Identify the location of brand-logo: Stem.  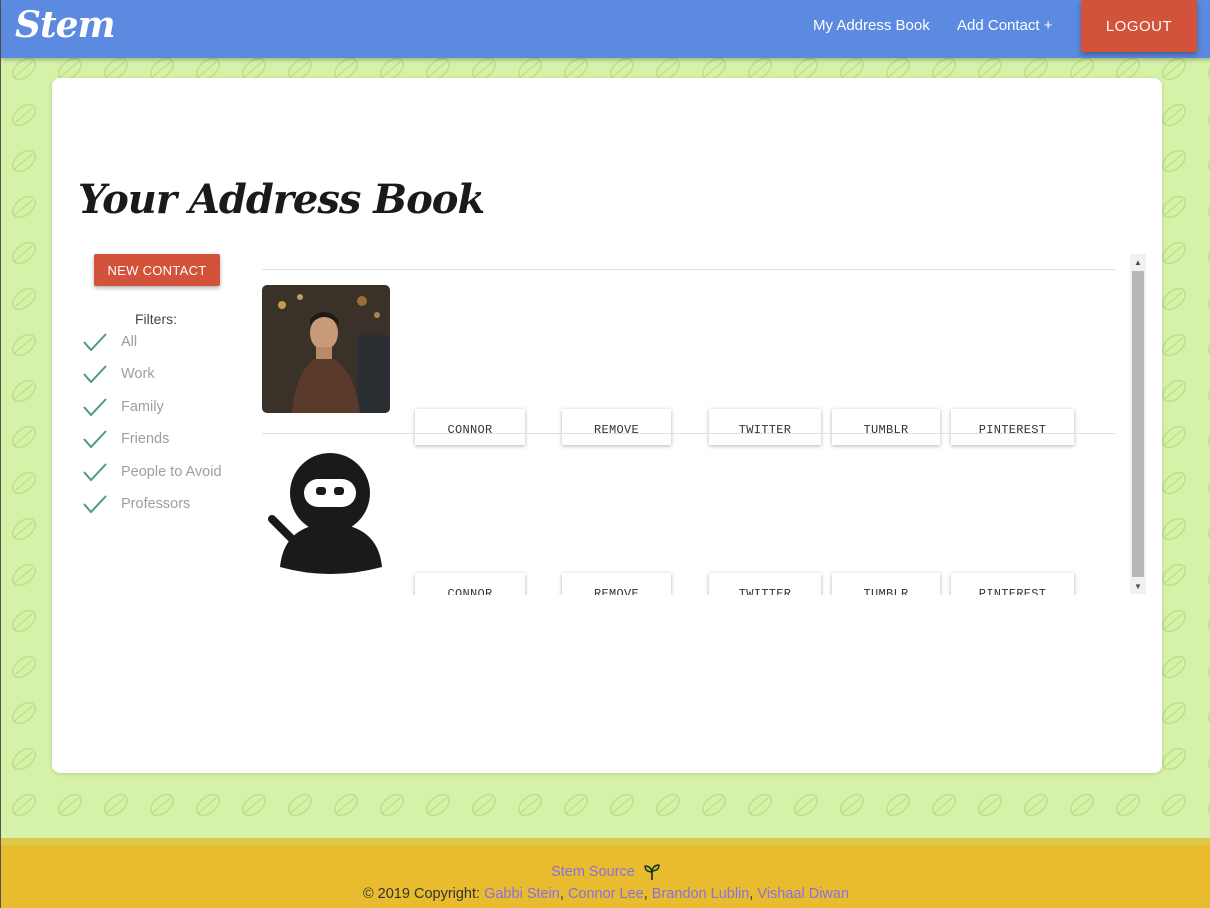
(65, 25).